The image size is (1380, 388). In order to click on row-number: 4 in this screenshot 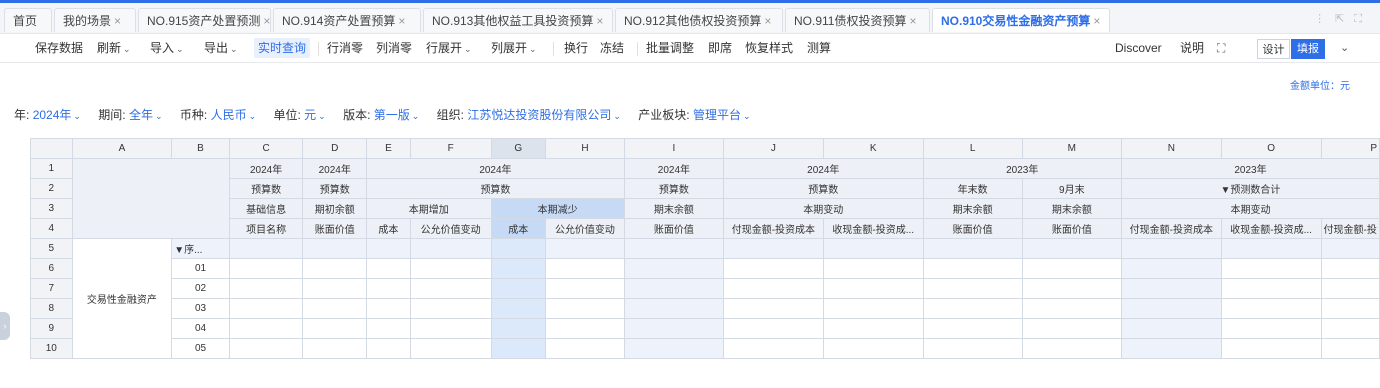, I will do `click(51, 228)`.